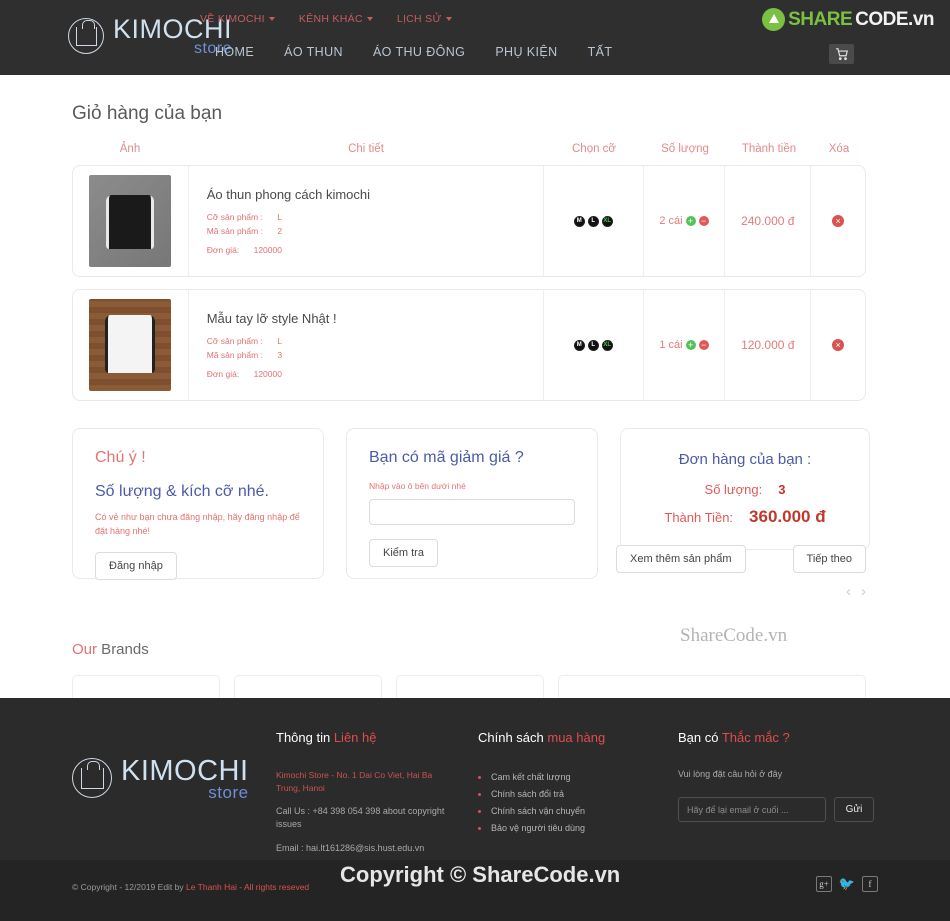  I want to click on summary-total-row: Thành Tiền: 360.000 đ, so click(745, 517).